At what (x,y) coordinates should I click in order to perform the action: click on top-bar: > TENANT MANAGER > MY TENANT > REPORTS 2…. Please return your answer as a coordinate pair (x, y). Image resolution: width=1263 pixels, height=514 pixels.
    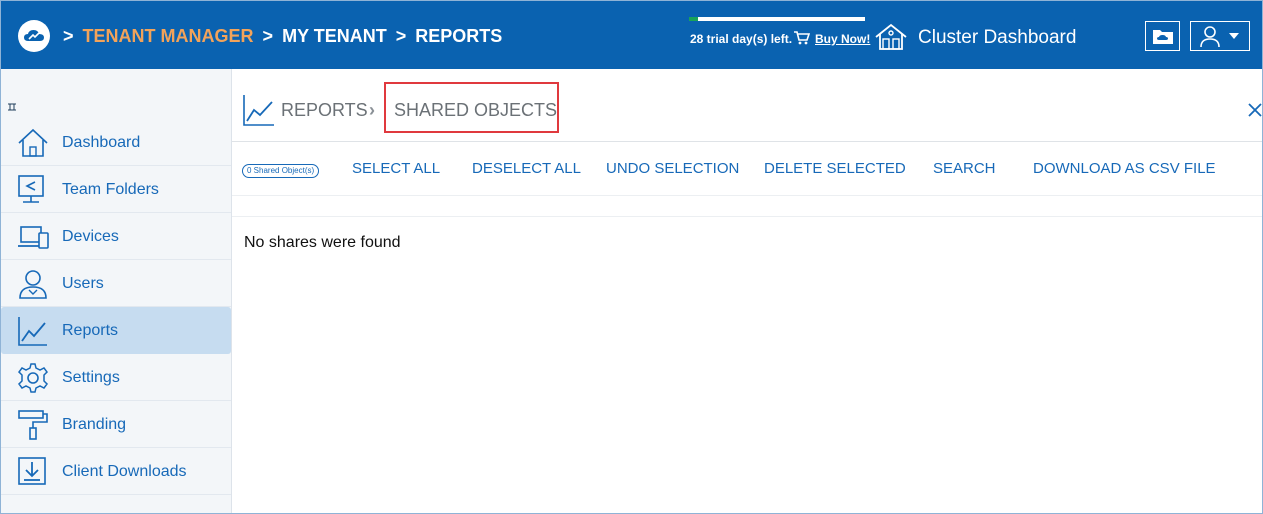
    Looking at the image, I should click on (631, 35).